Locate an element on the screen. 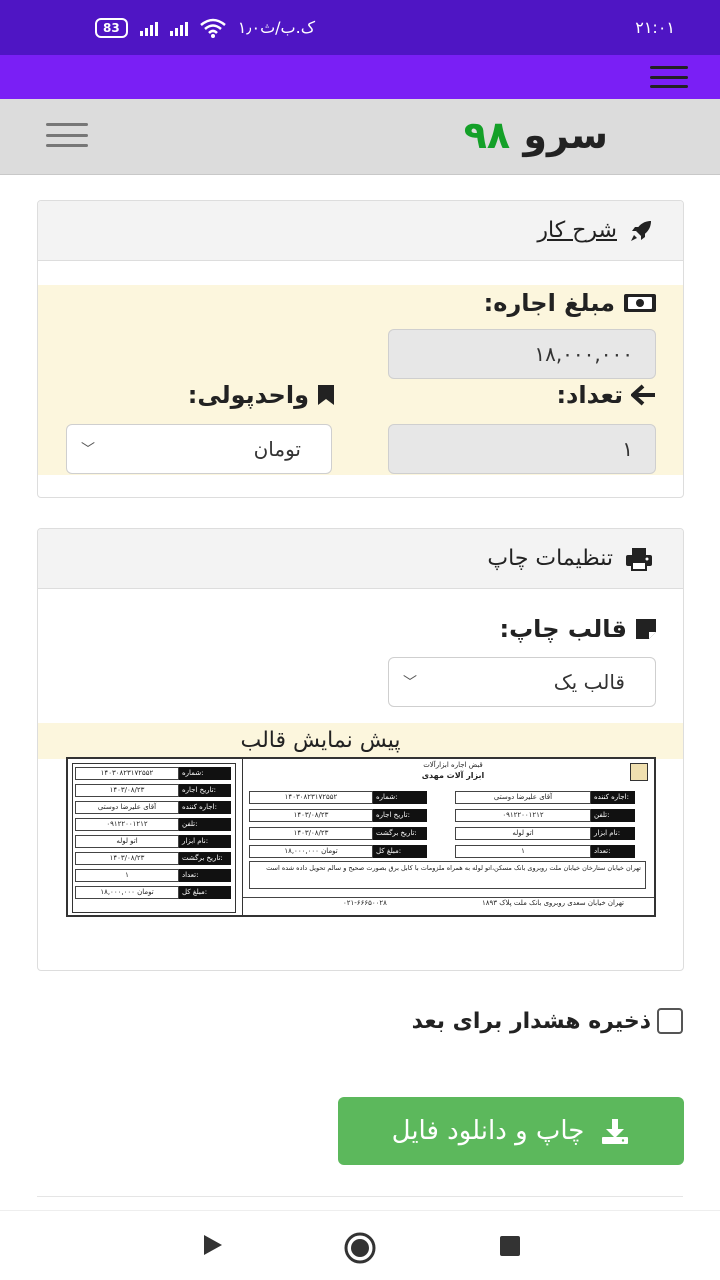  bookmark-icon is located at coordinates (326, 395).